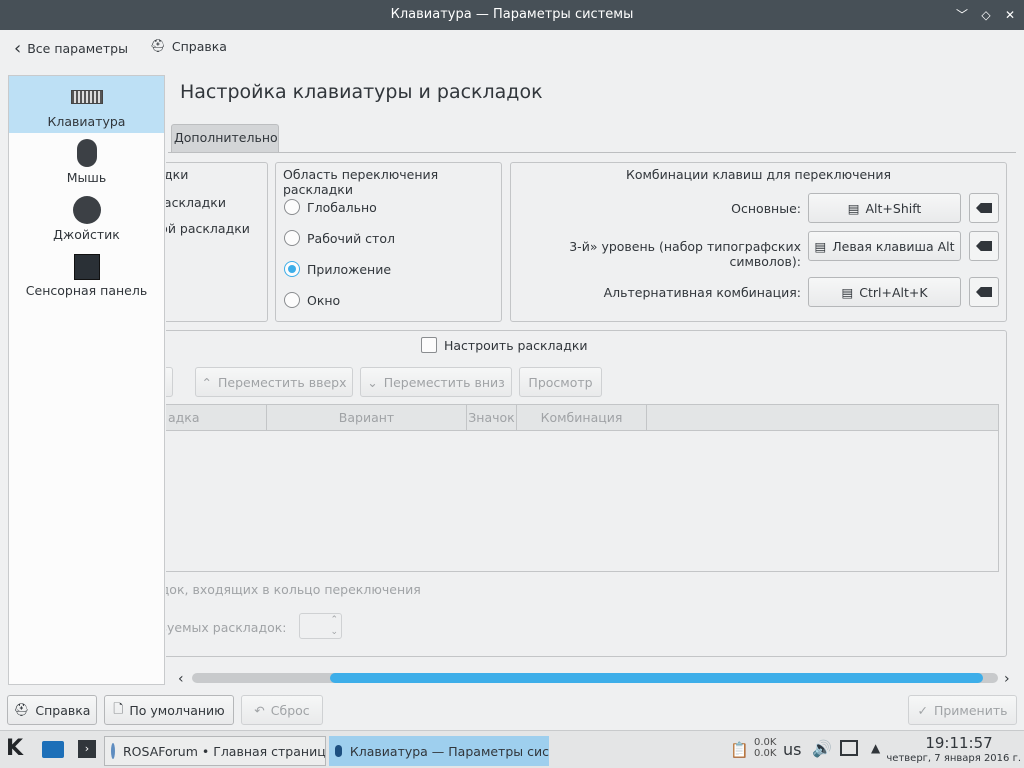 This screenshot has height=768, width=1024. What do you see at coordinates (1010, 15) in the screenshot?
I see `close-icon: ✕` at bounding box center [1010, 15].